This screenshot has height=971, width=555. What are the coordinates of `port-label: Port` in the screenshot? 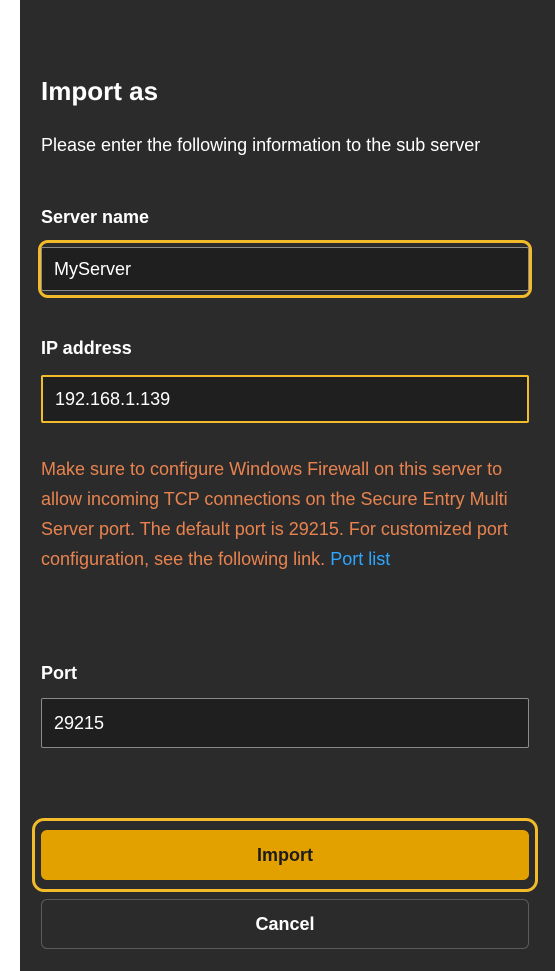 It's located at (59, 673).